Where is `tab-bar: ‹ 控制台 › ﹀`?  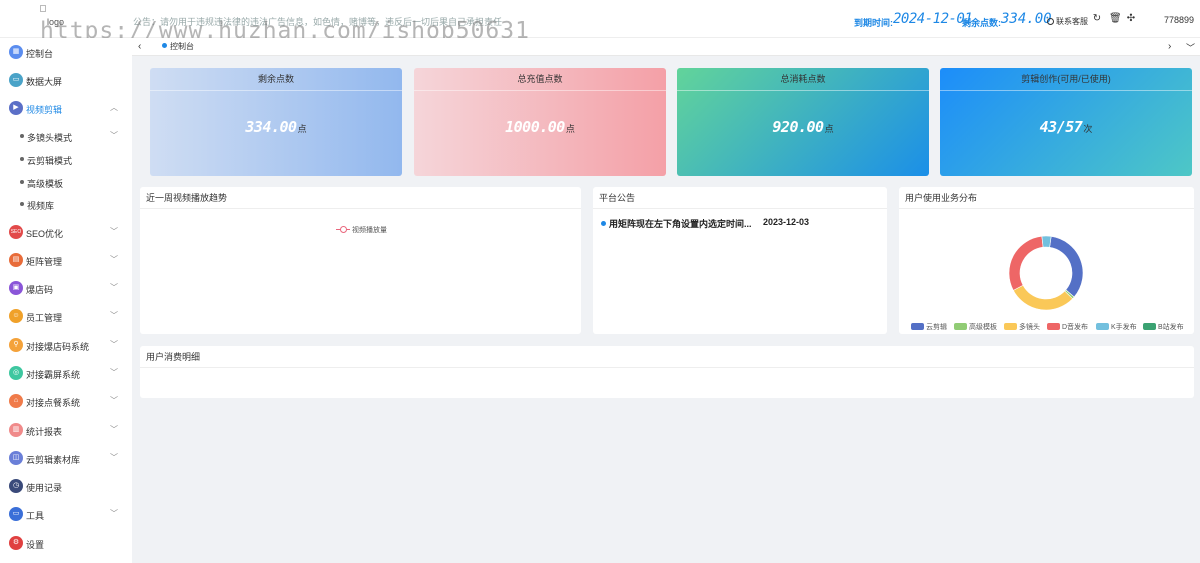 tab-bar: ‹ 控制台 › ﹀ is located at coordinates (666, 47).